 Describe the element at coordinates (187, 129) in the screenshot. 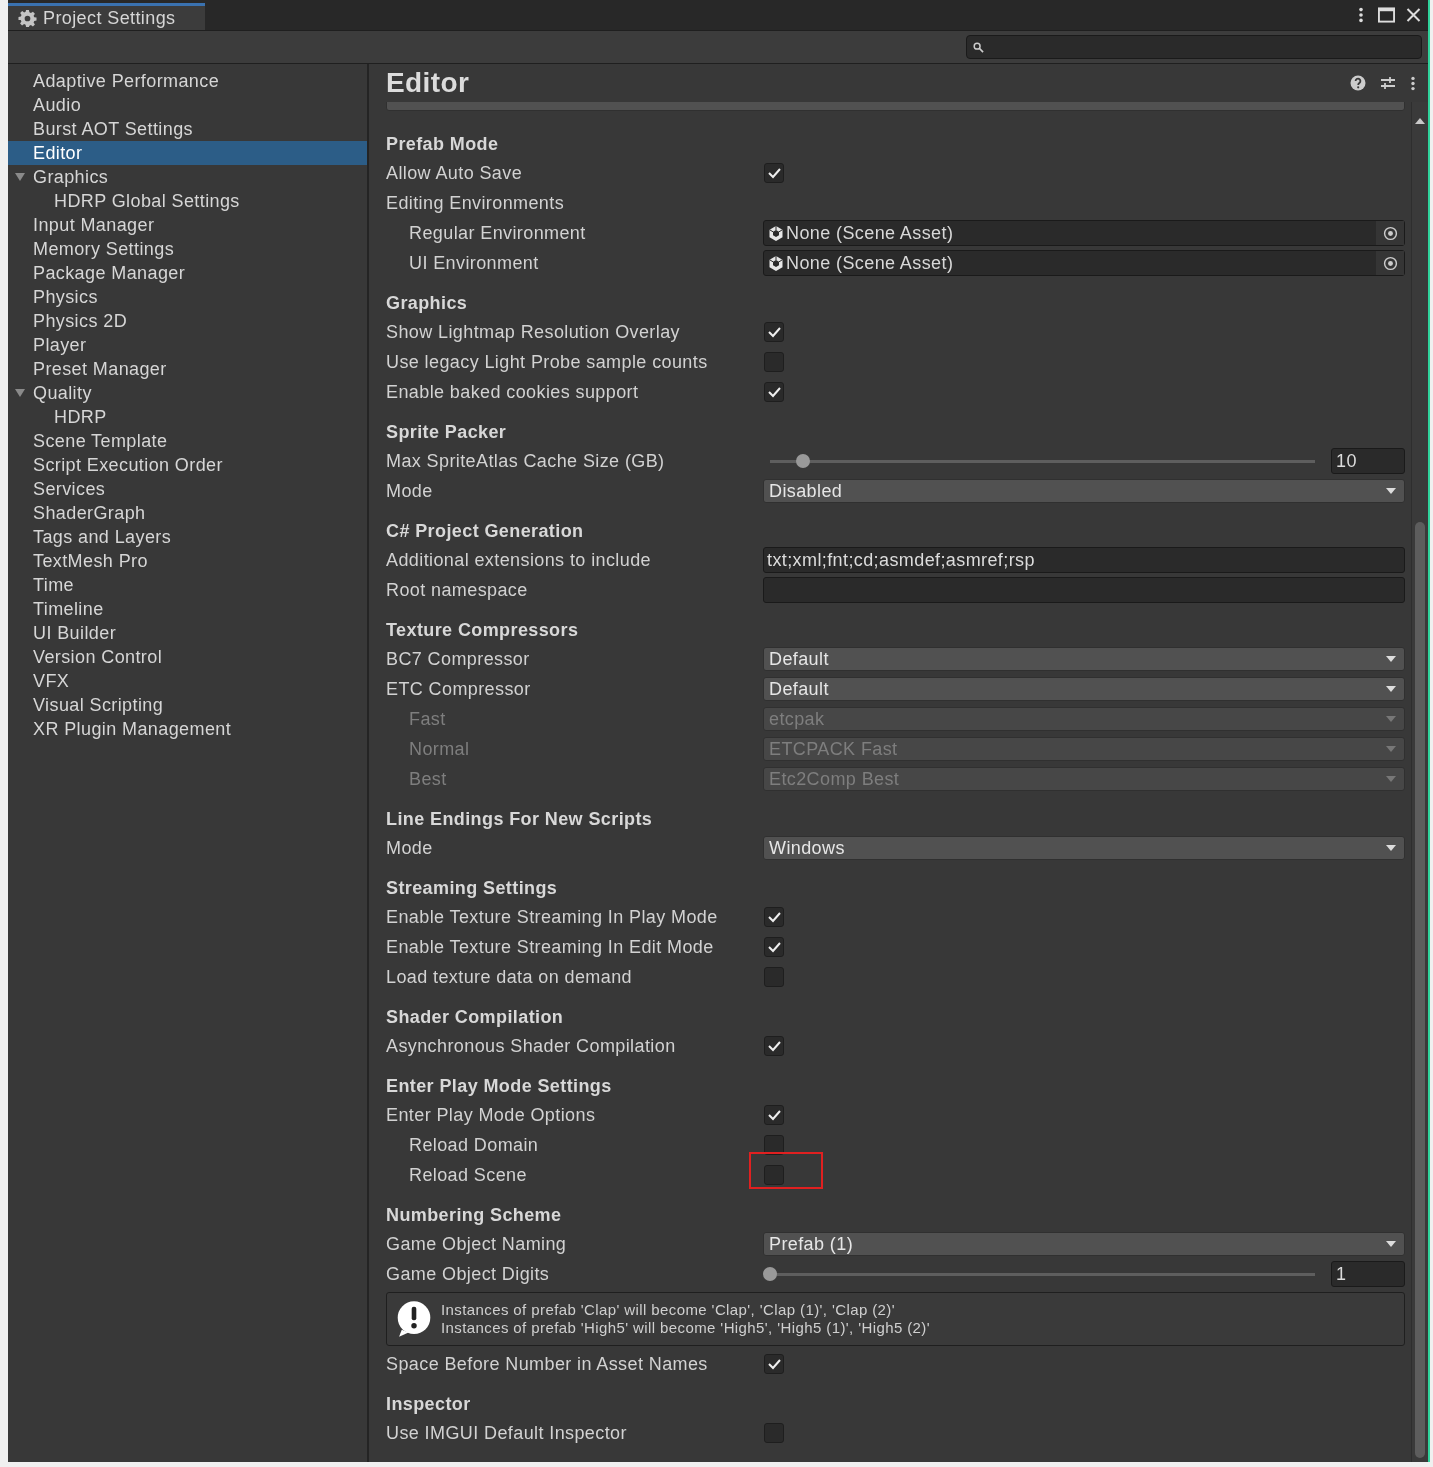

I see `sidebar-item: Burst AOT Settings` at that location.